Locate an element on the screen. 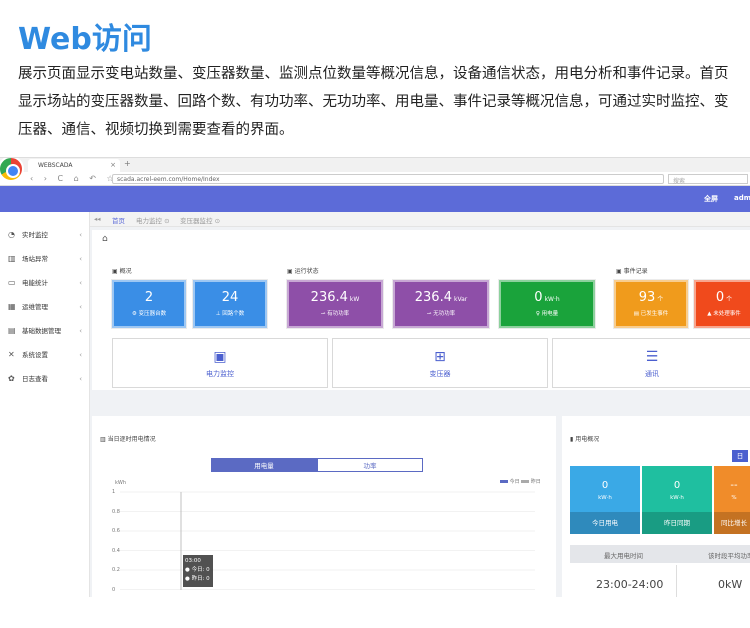  communication-icon: ☰ is located at coordinates (652, 357).